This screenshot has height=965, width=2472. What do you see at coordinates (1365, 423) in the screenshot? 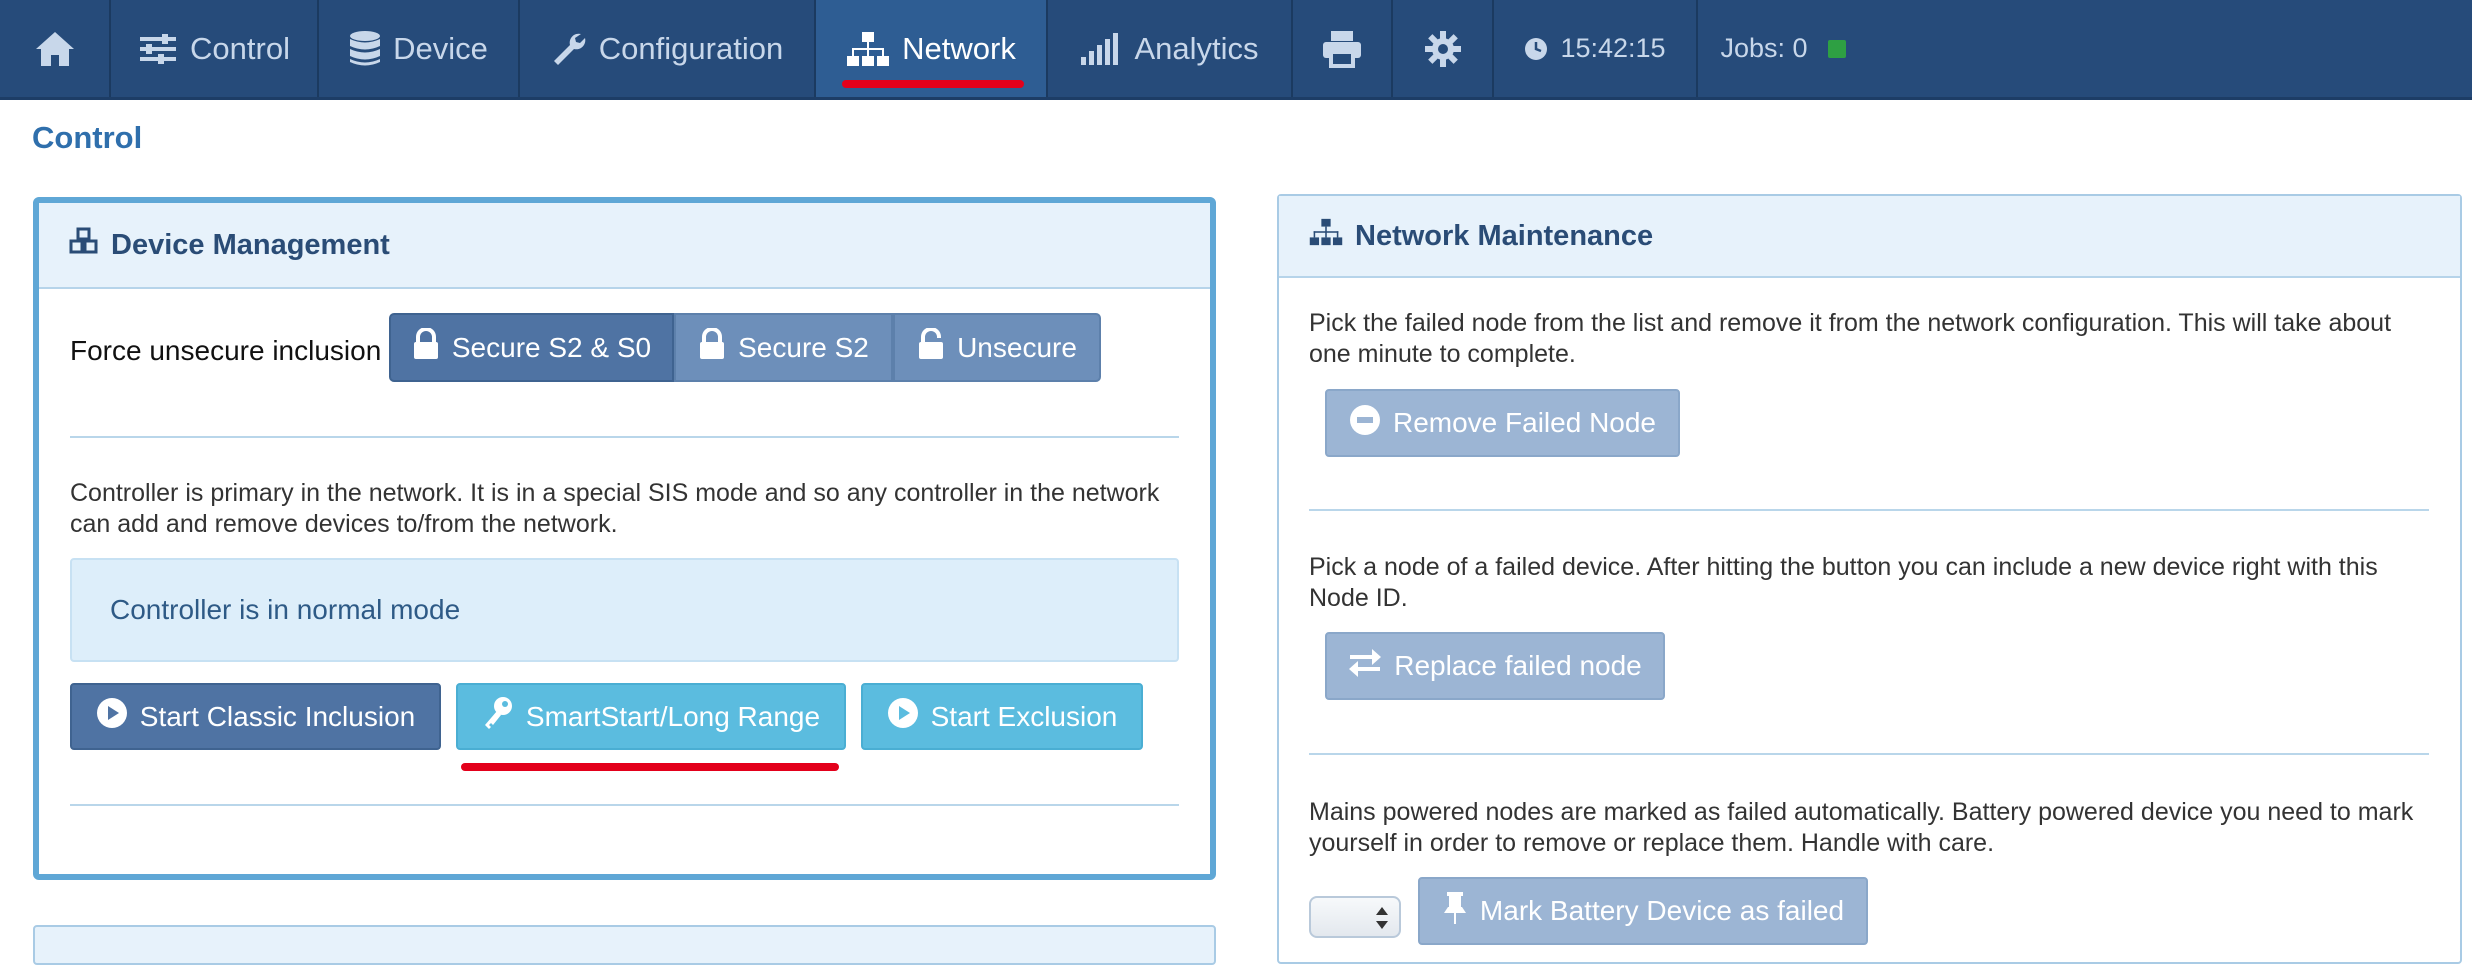
I see `minus-circle-icon` at bounding box center [1365, 423].